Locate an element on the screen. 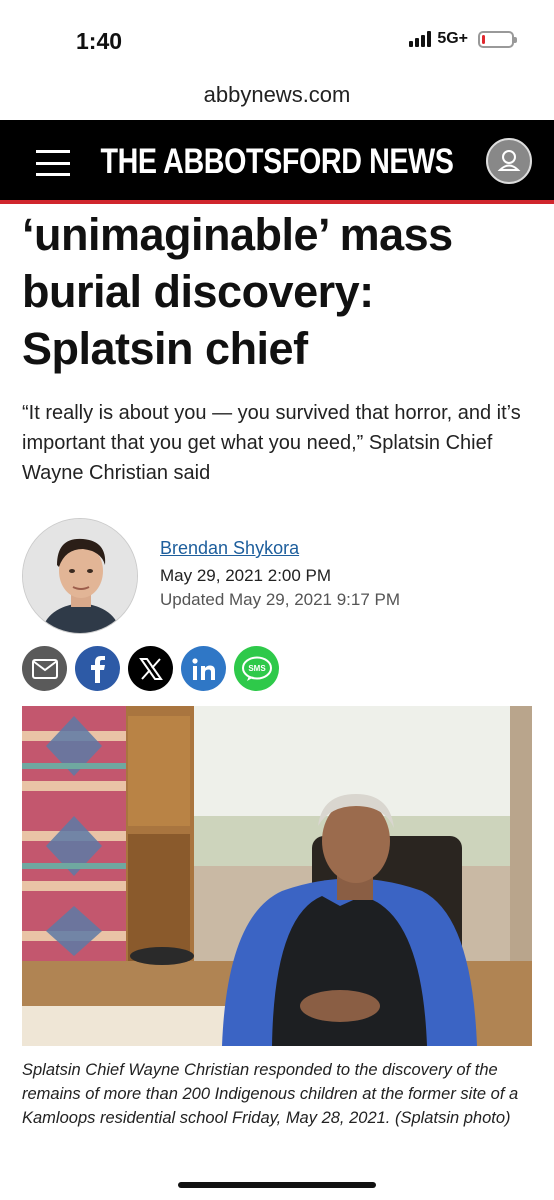 The width and height of the screenshot is (554, 1200). sms-share-button: SMS is located at coordinates (256, 668).